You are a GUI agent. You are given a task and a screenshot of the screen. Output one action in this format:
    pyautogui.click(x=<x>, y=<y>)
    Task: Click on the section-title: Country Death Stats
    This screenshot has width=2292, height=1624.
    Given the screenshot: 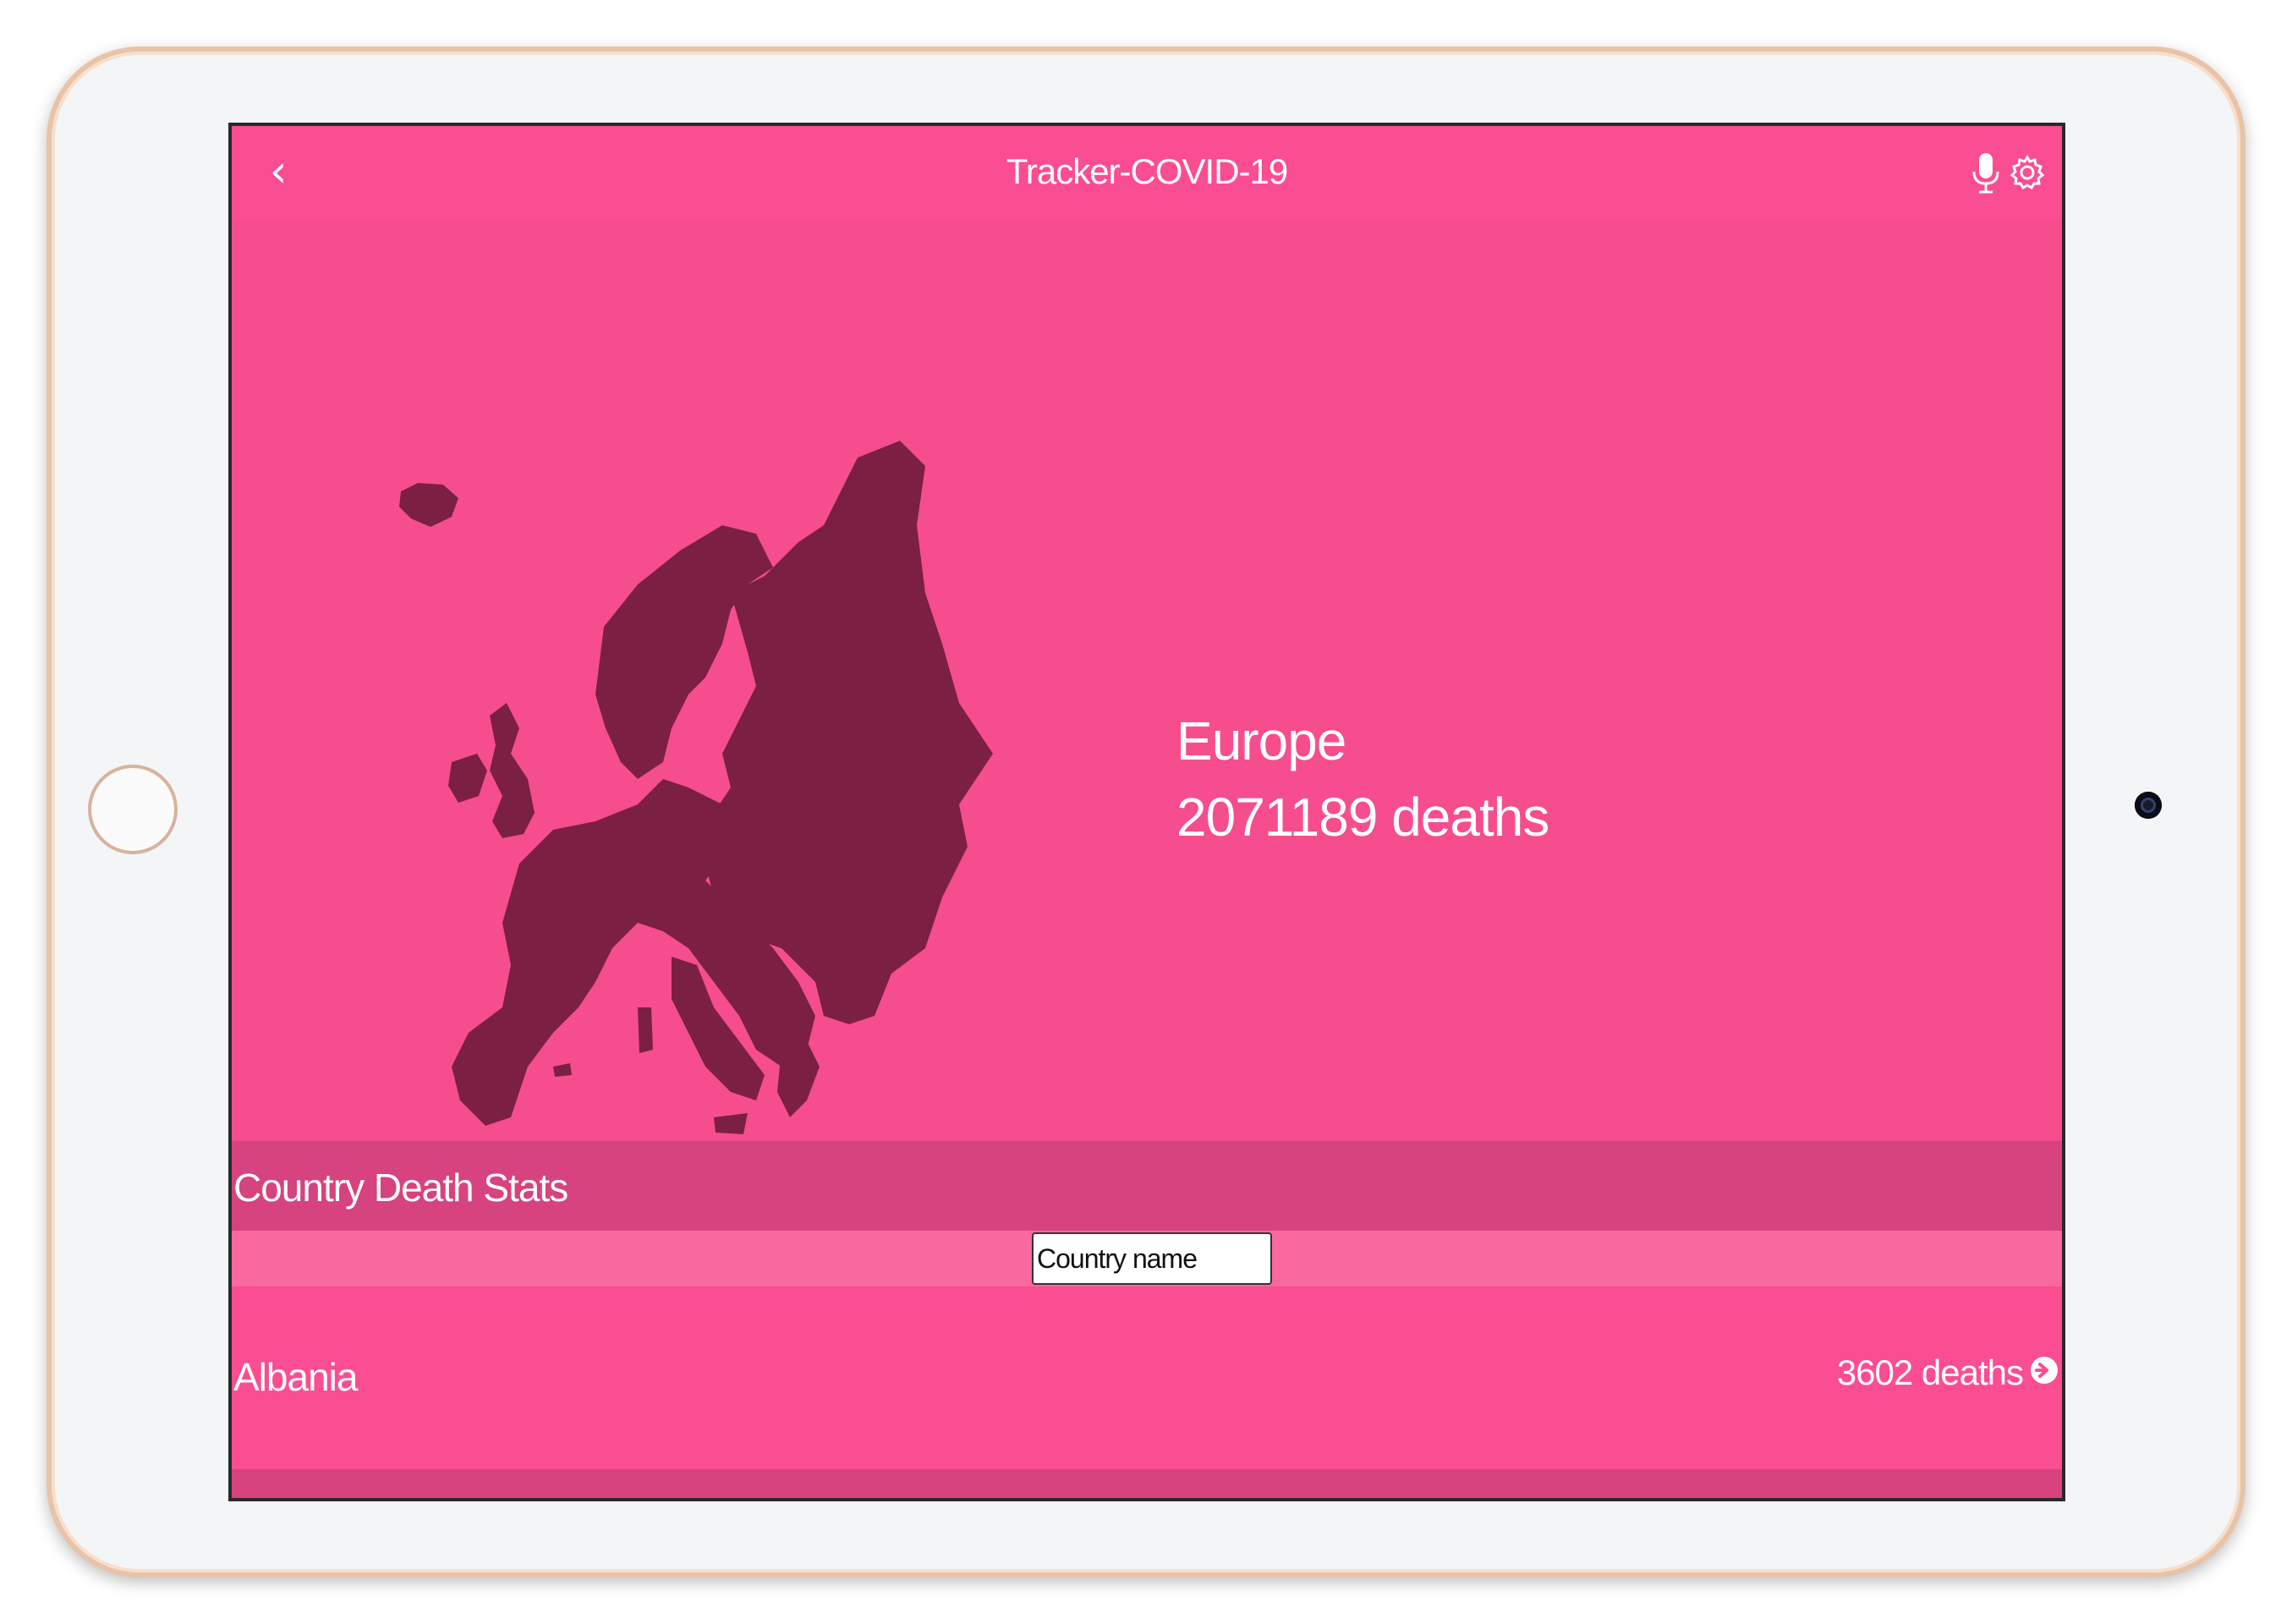 What is the action you would take?
    pyautogui.click(x=400, y=1188)
    